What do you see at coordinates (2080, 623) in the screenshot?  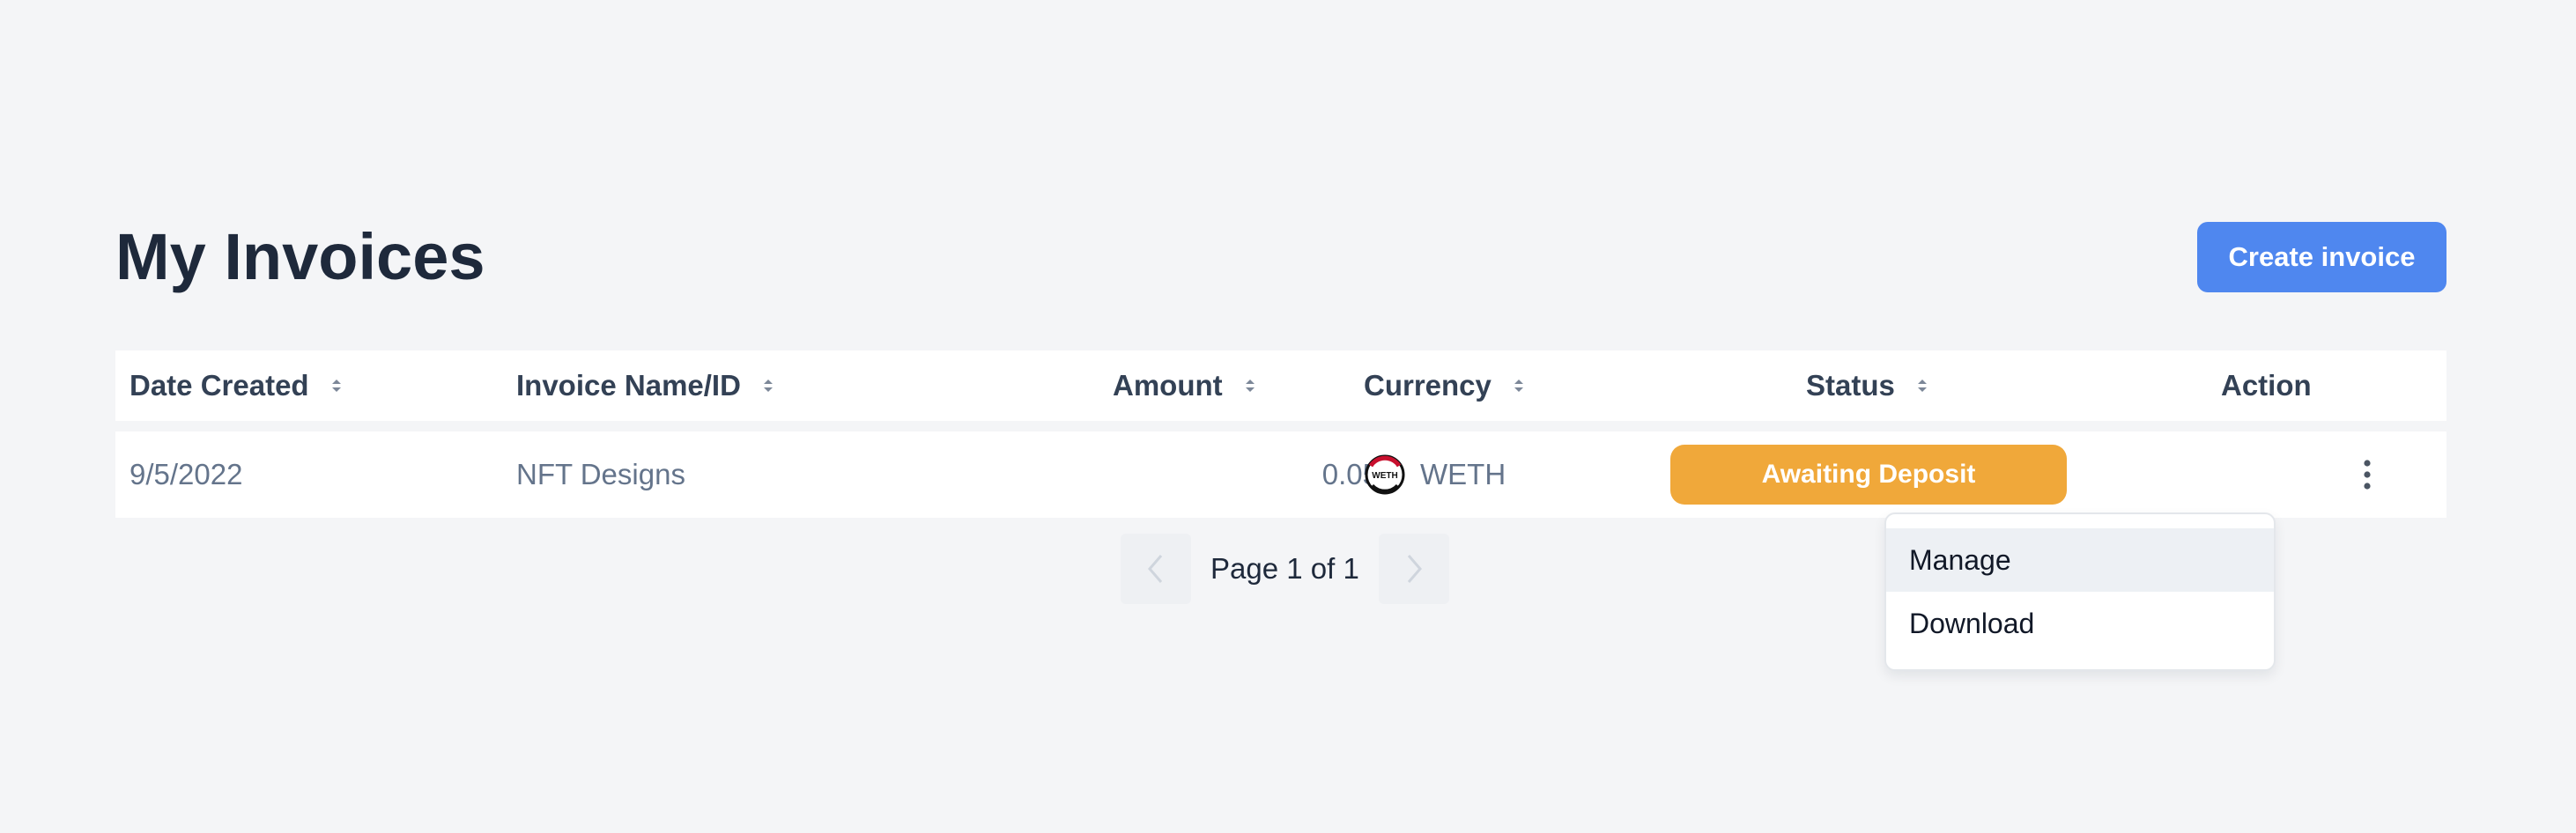 I see `menu-item-download: Download` at bounding box center [2080, 623].